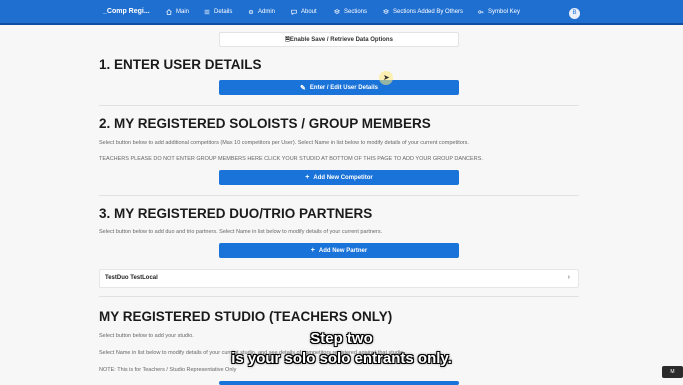  I want to click on home-icon, so click(169, 12).